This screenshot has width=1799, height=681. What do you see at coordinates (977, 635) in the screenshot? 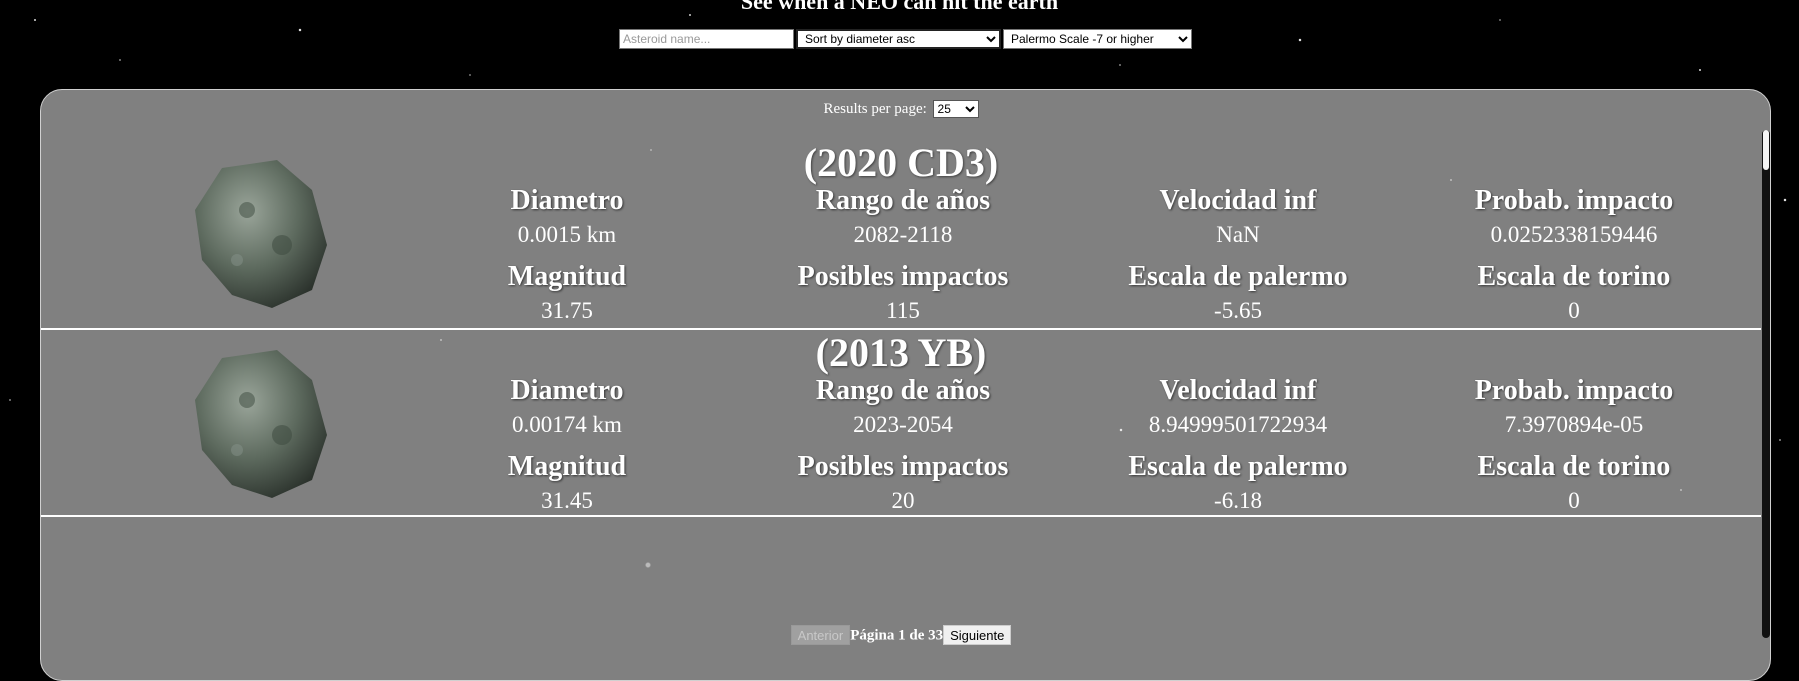
I see `next-page-button: Siguiente` at bounding box center [977, 635].